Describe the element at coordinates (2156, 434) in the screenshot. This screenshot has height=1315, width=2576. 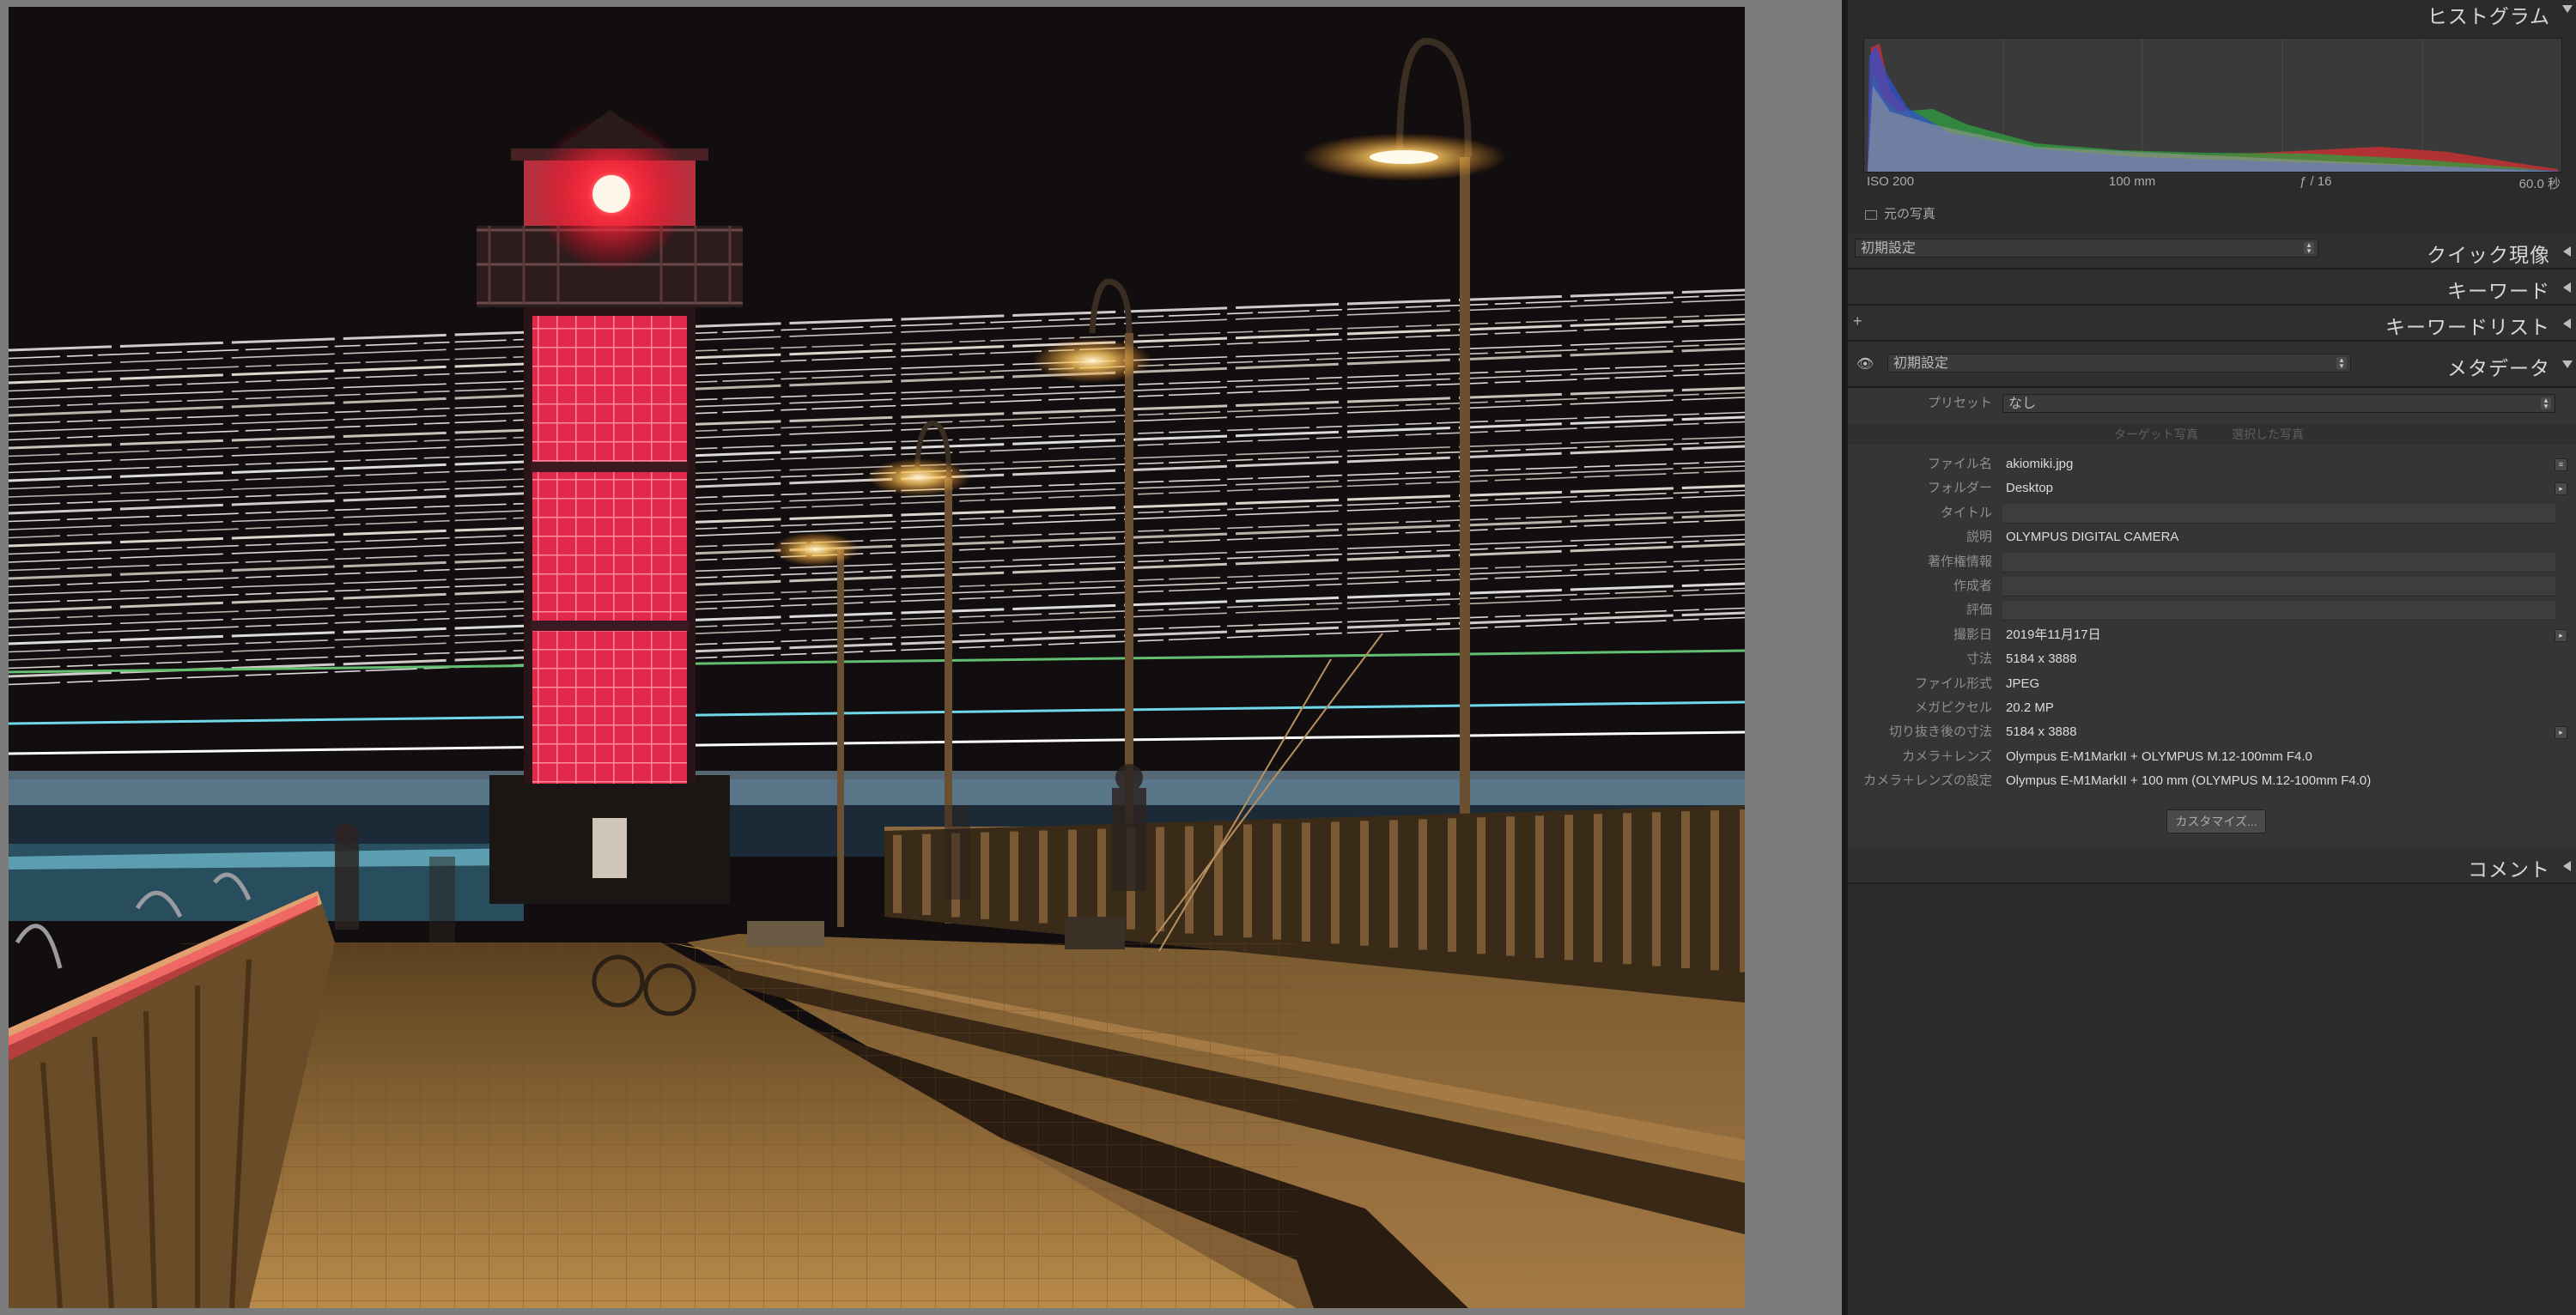
I see `target-photo-option: ターゲット写真` at that location.